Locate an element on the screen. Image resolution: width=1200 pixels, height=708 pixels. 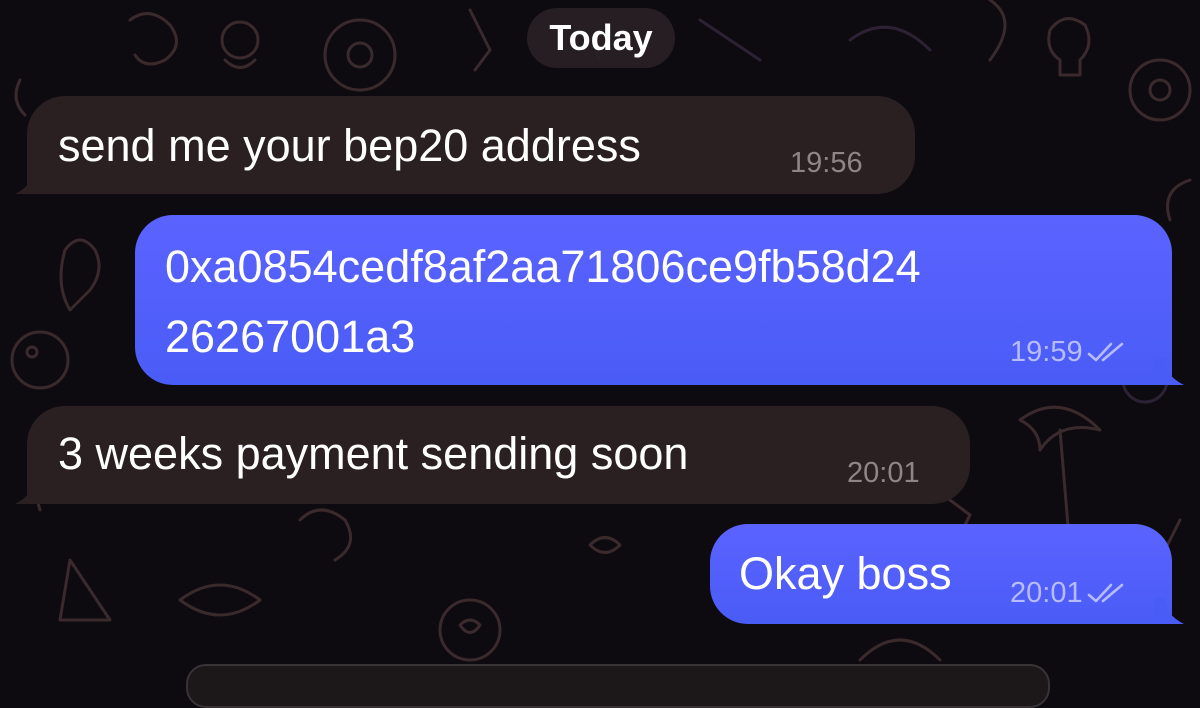
message-status: 20:01 is located at coordinates (1068, 593).